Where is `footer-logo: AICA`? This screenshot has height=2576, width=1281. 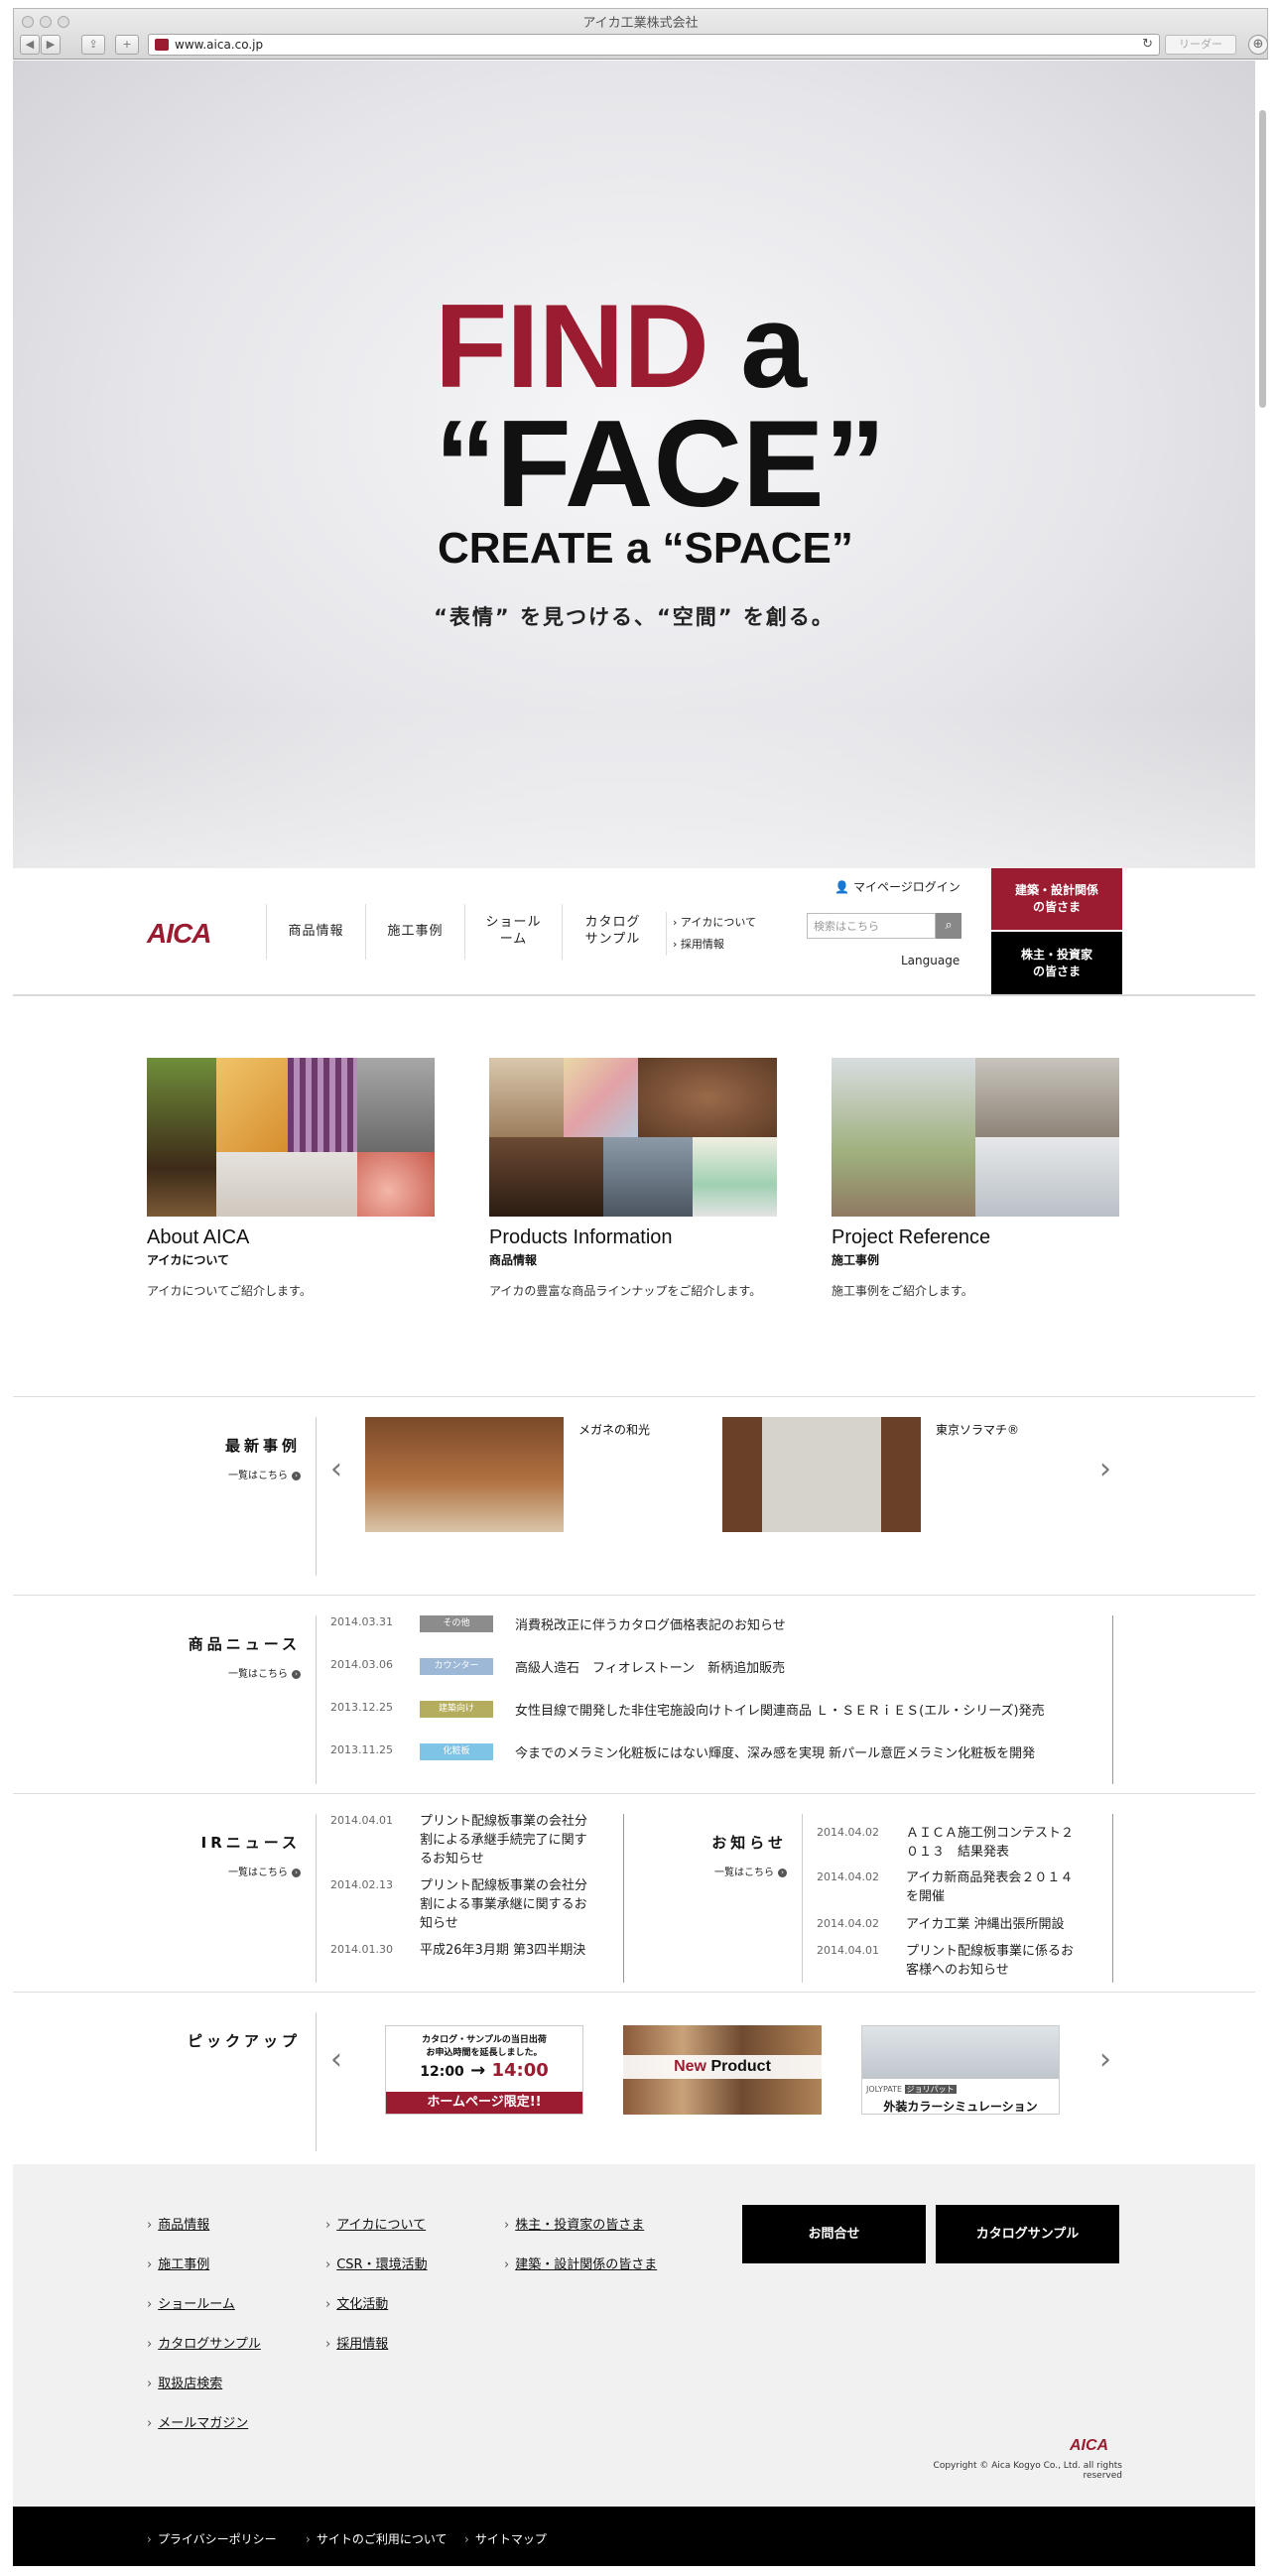
footer-logo: AICA is located at coordinates (1089, 2446).